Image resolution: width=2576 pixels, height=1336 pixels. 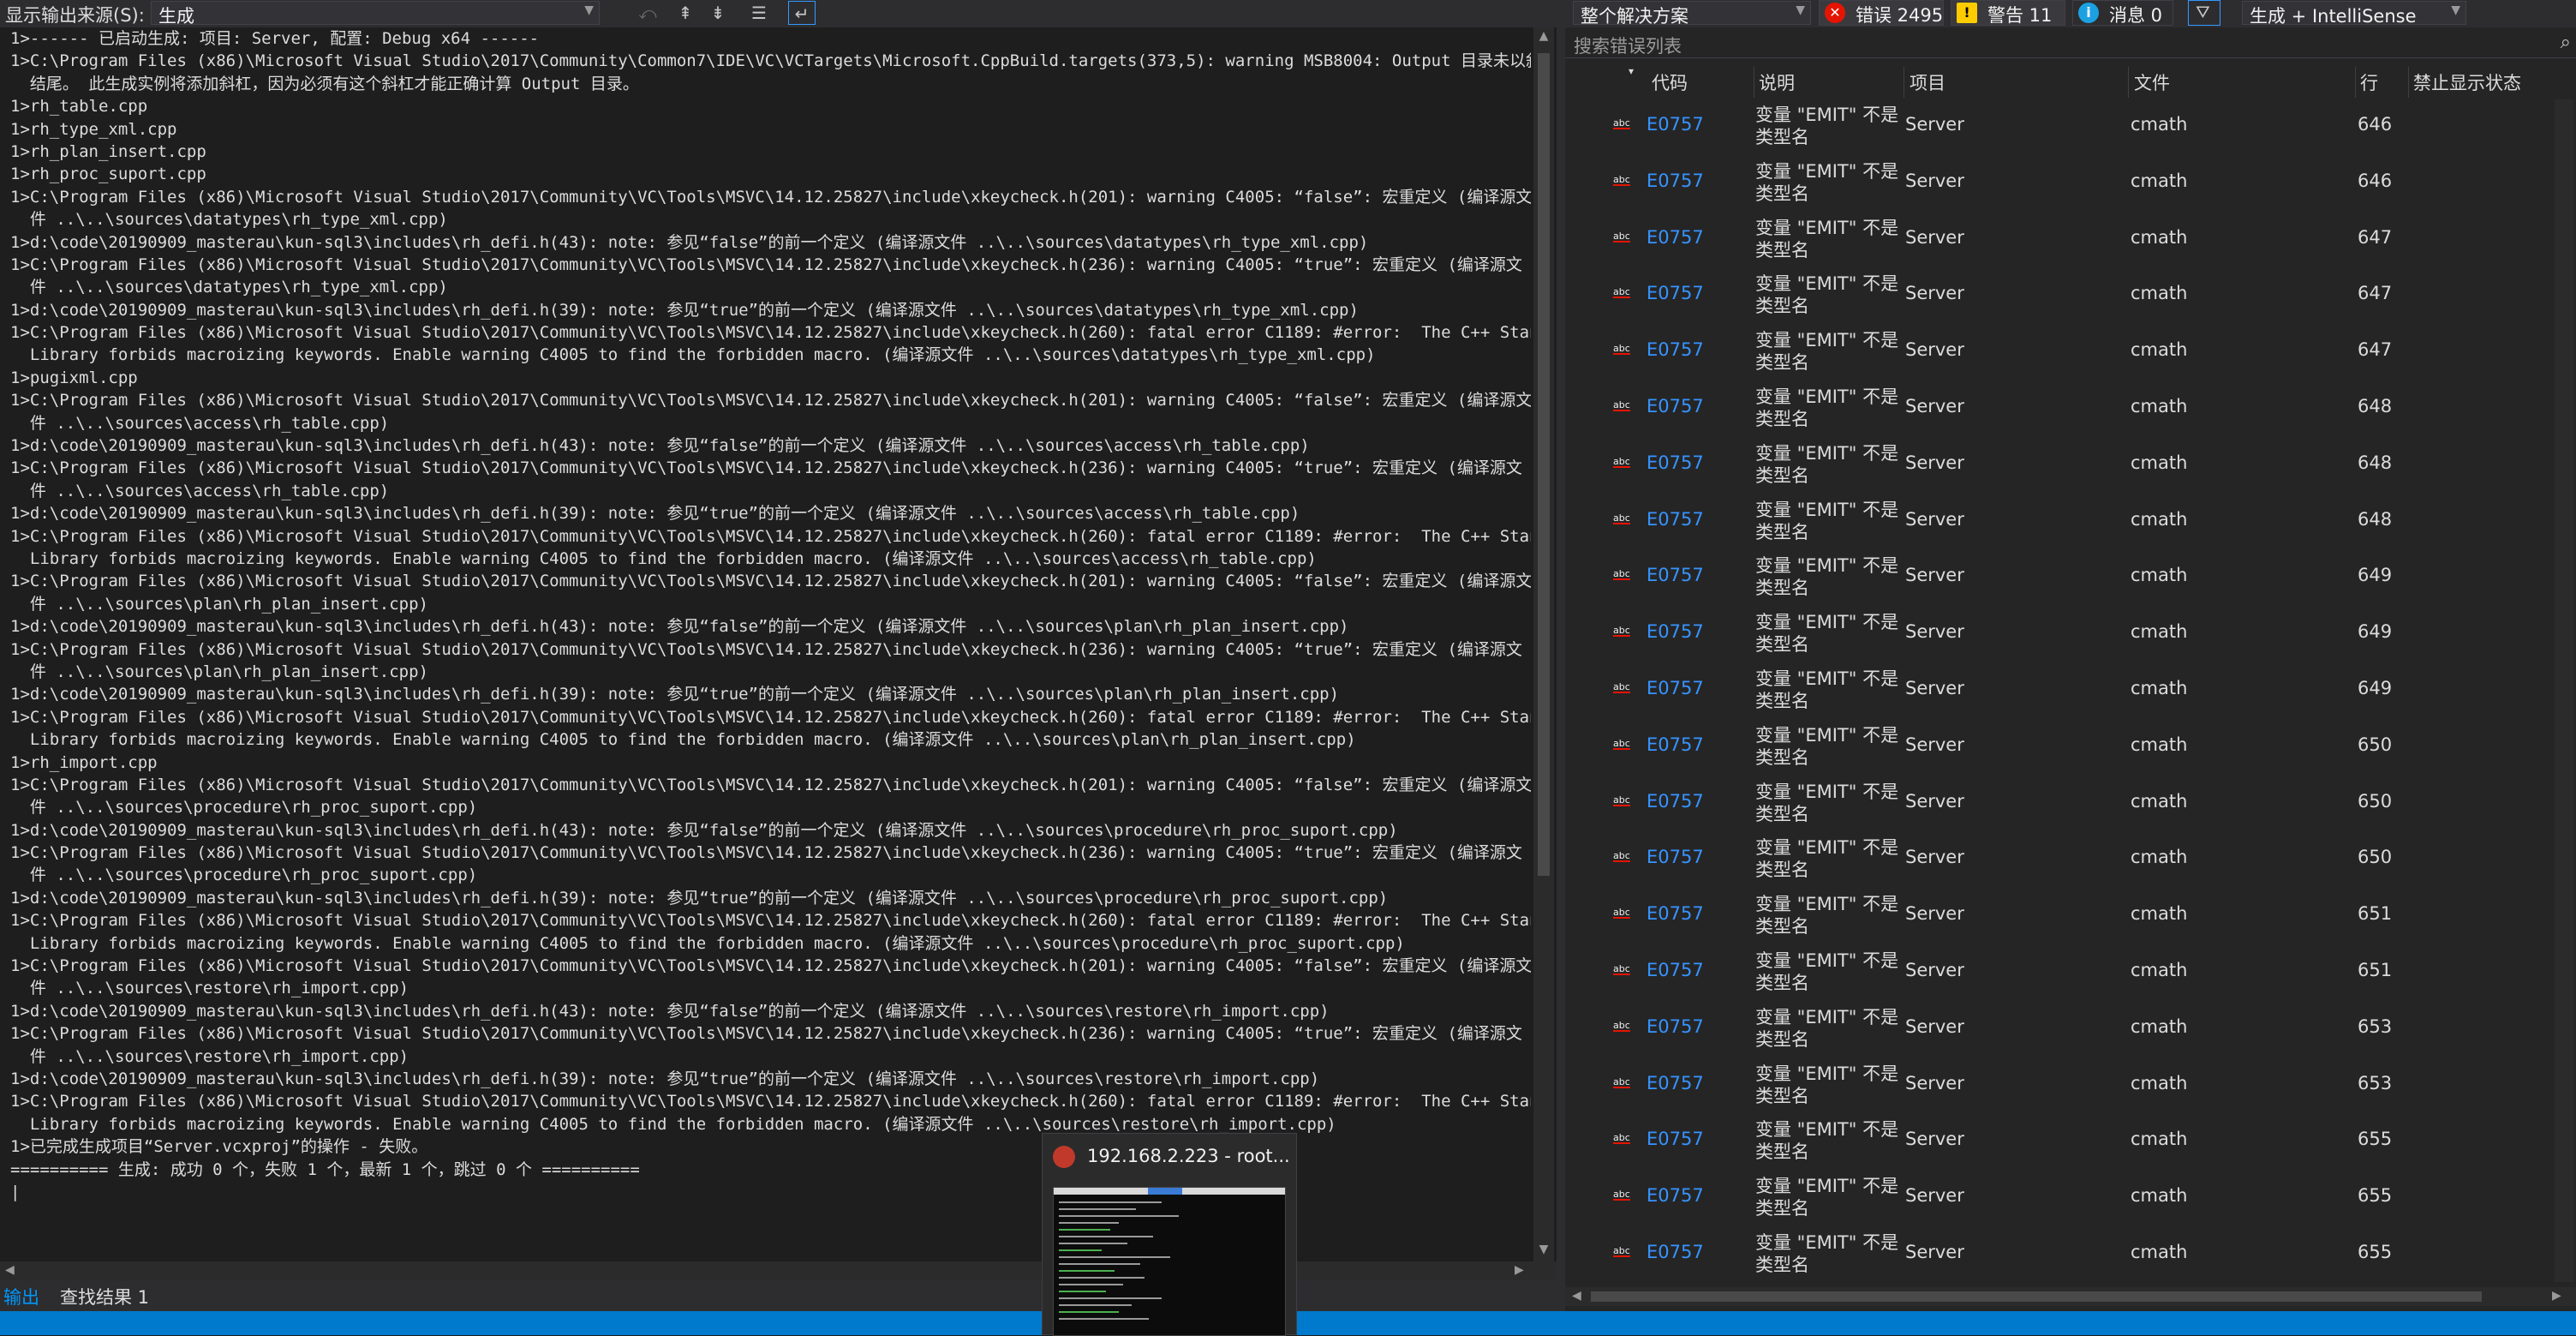 What do you see at coordinates (759, 13) in the screenshot?
I see `clear-all-icon: ☰` at bounding box center [759, 13].